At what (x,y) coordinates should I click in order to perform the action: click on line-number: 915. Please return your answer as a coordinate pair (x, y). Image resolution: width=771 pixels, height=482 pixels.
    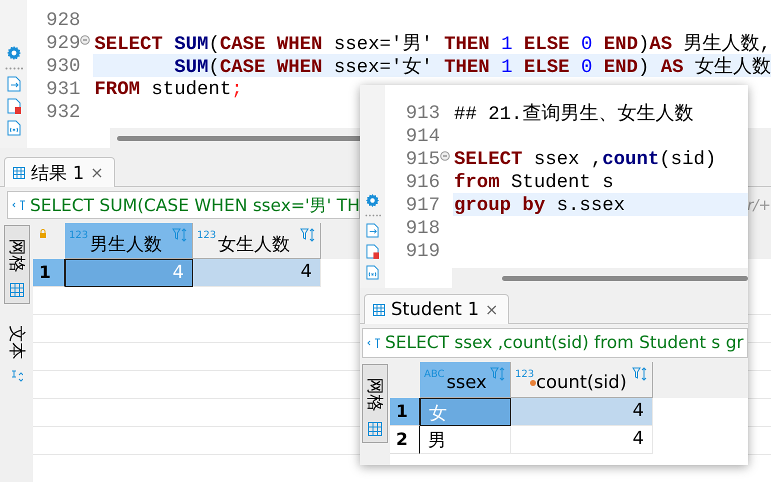
    Looking at the image, I should click on (422, 159).